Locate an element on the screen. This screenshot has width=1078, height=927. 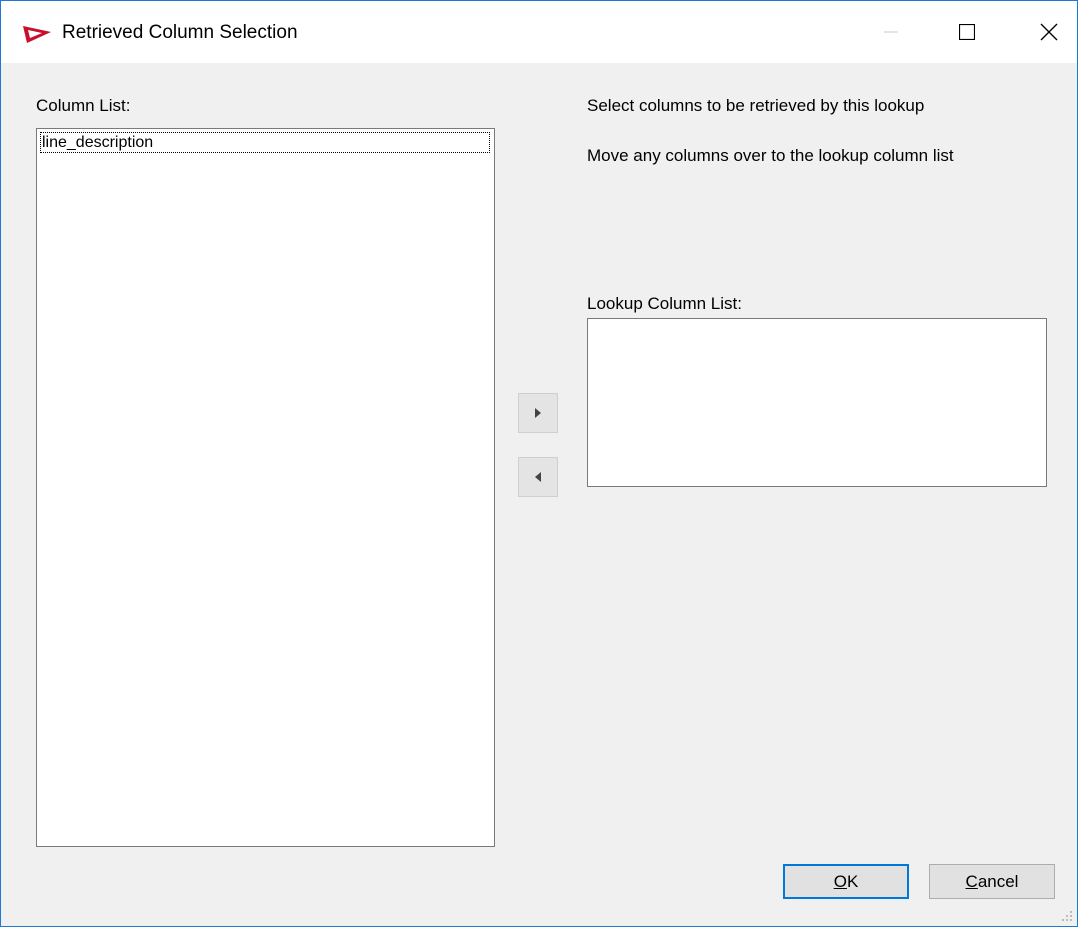
maximize-icon is located at coordinates (967, 32).